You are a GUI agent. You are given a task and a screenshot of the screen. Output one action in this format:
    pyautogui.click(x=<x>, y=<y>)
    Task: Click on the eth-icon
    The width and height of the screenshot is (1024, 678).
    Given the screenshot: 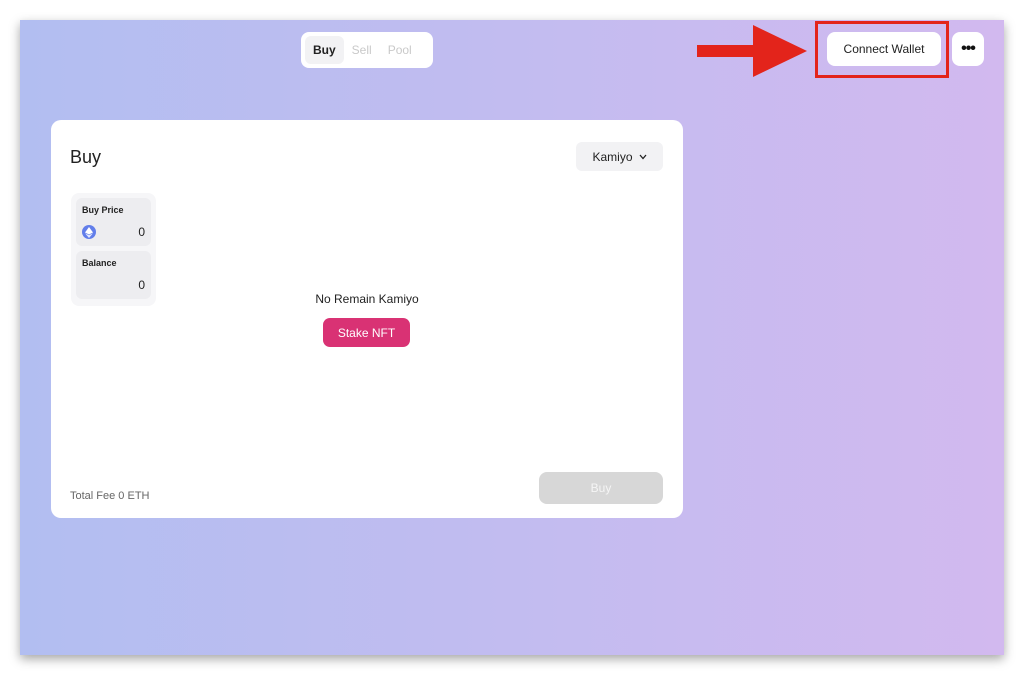 What is the action you would take?
    pyautogui.click(x=89, y=232)
    